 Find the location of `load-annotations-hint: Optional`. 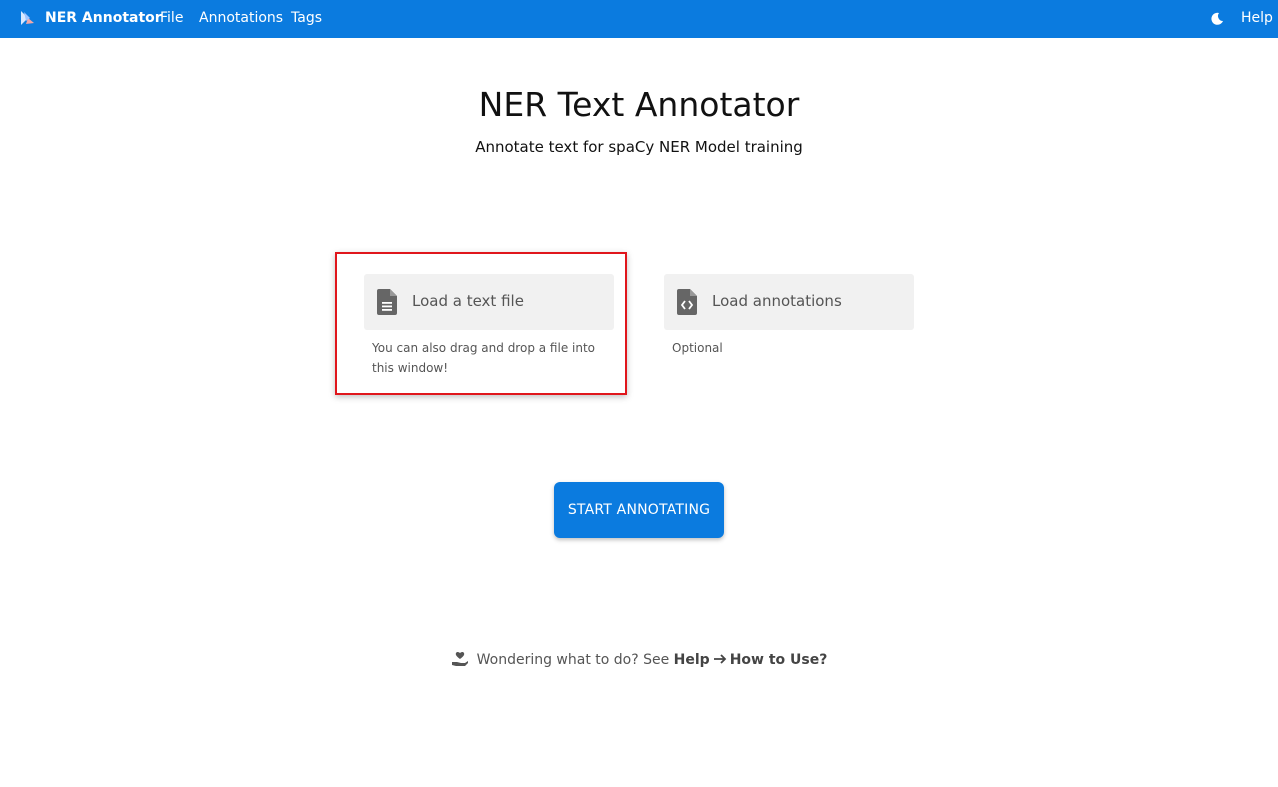

load-annotations-hint: Optional is located at coordinates (697, 348).